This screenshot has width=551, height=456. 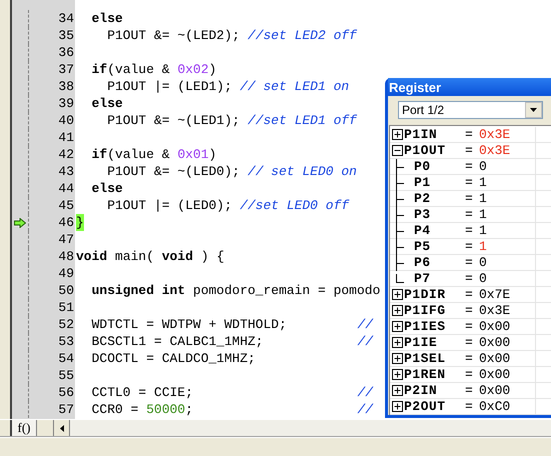 What do you see at coordinates (423, 214) in the screenshot?
I see `bit-name: P3` at bounding box center [423, 214].